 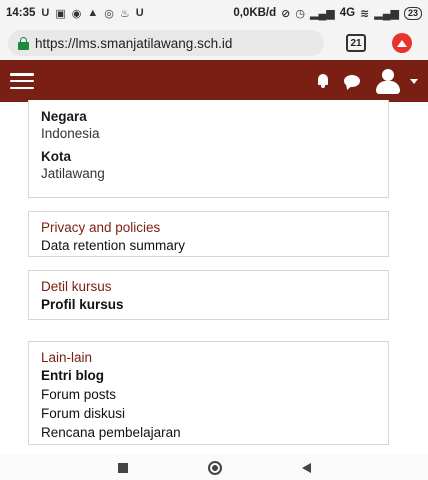 What do you see at coordinates (386, 13) in the screenshot?
I see `signal2-icon: ▂▄▆` at bounding box center [386, 13].